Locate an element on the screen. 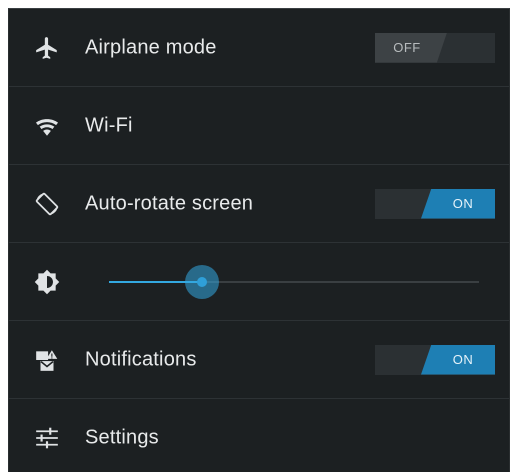 This screenshot has height=472, width=516. brightness-icon is located at coordinates (47, 282).